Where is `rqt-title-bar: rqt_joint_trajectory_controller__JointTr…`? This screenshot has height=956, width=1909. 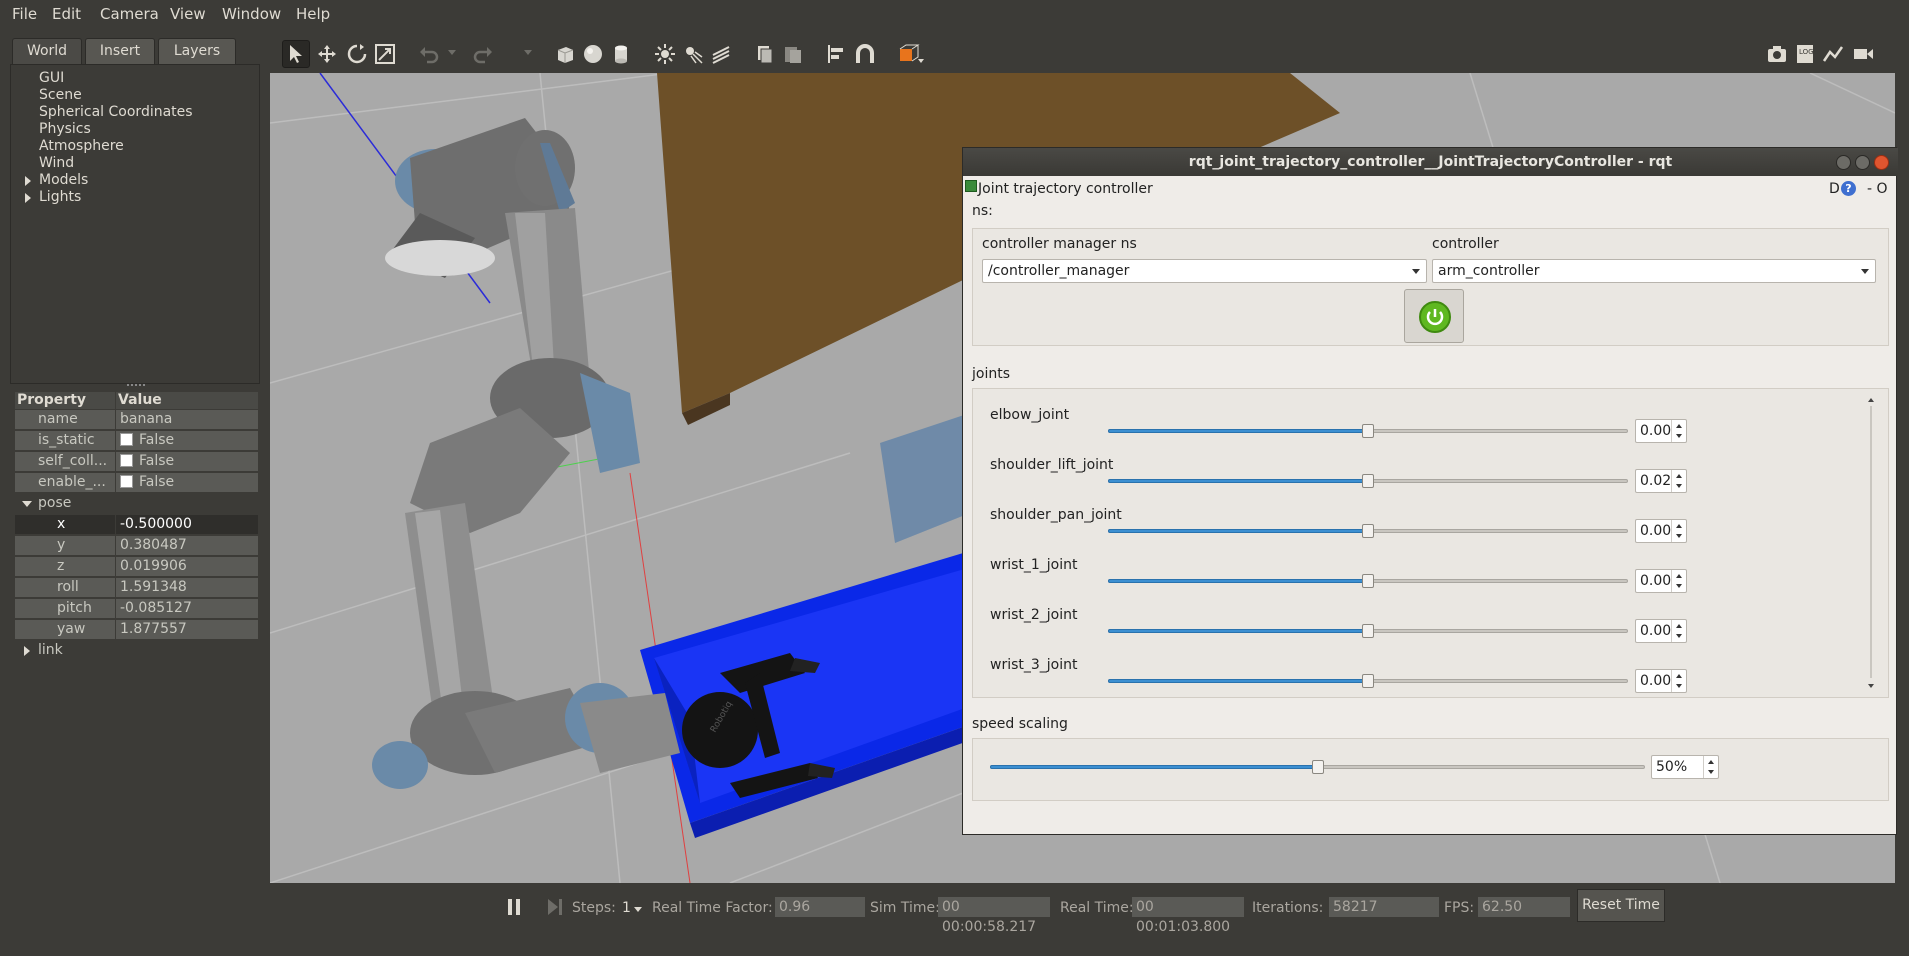 rqt-title-bar: rqt_joint_trajectory_controller__JointTr… is located at coordinates (1430, 162).